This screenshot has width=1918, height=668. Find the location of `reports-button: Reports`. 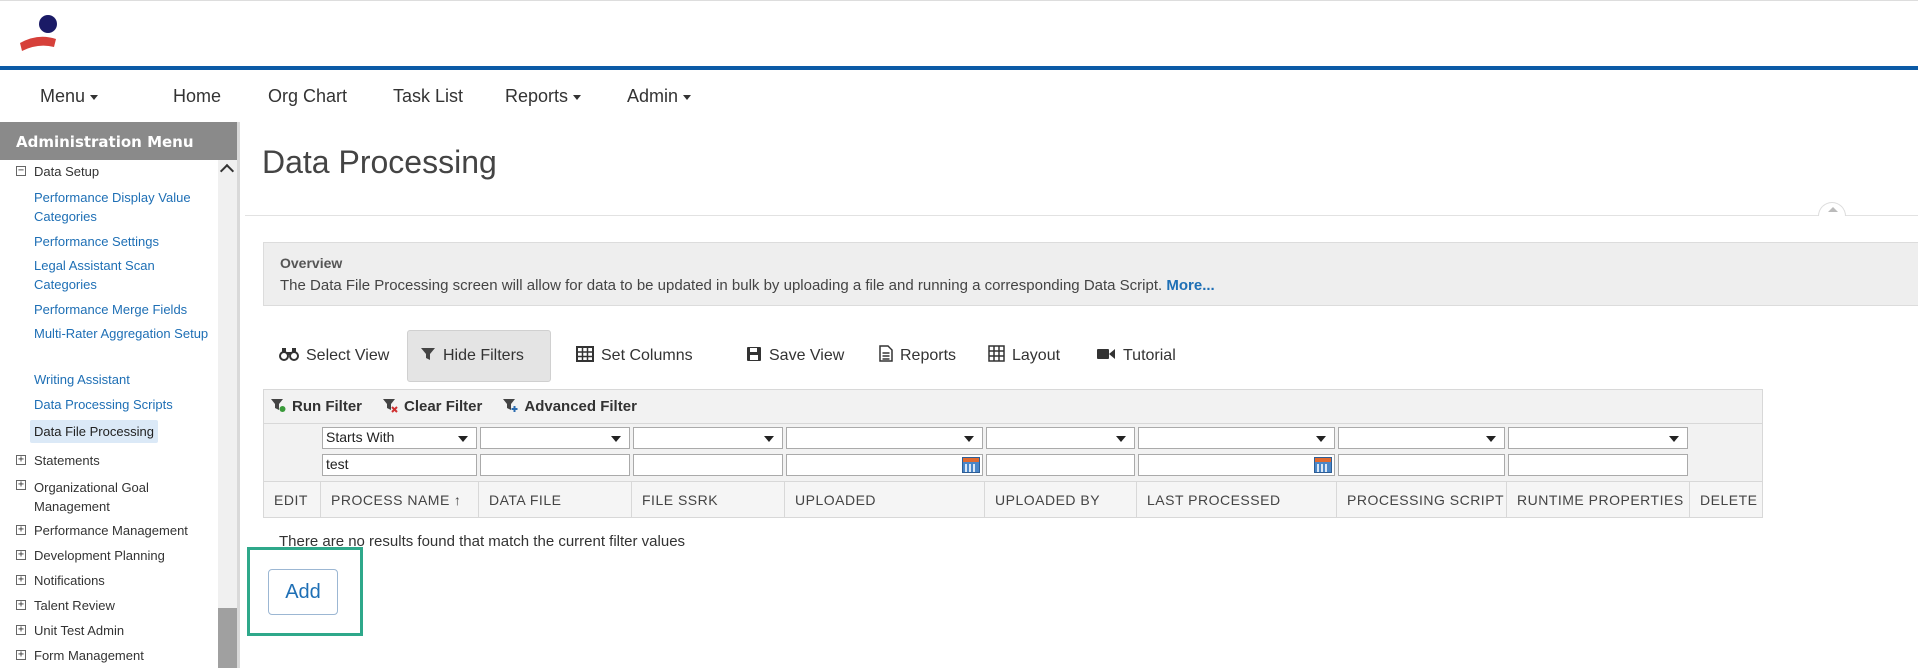

reports-button: Reports is located at coordinates (917, 356).